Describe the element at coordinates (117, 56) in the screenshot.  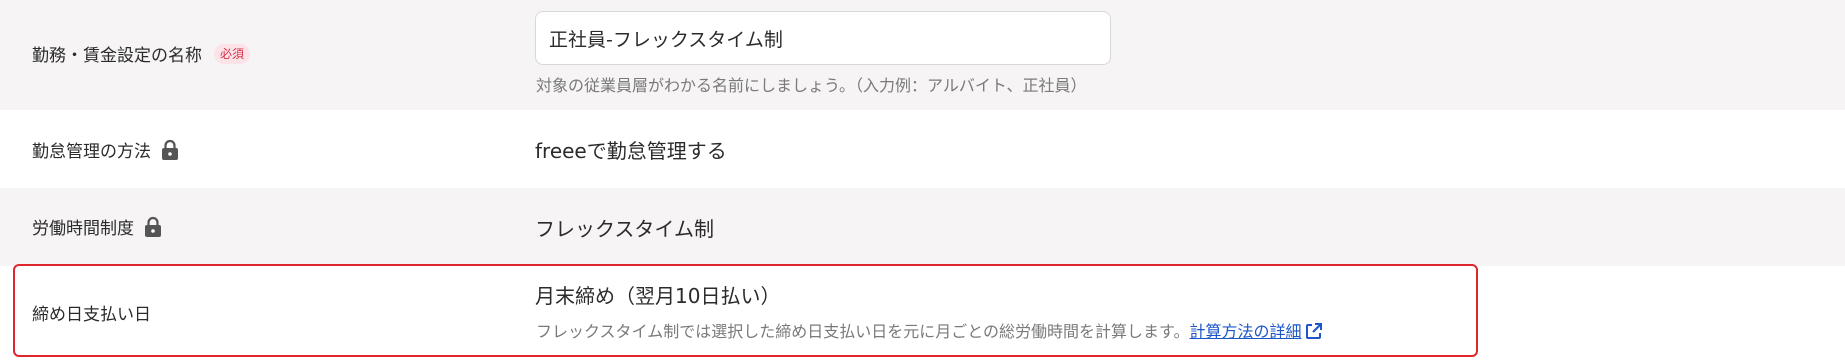
I see `setting-name-label: 勤務・賃金設定の名称` at that location.